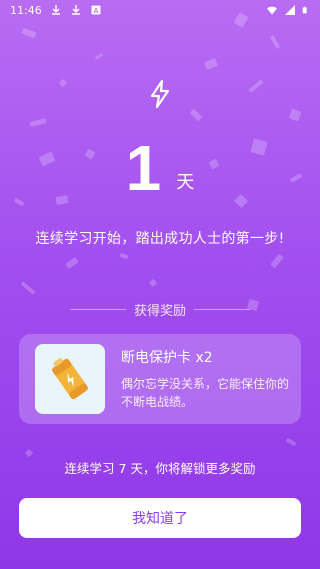 The image size is (320, 569). What do you see at coordinates (272, 10) in the screenshot?
I see `wifi-icon` at bounding box center [272, 10].